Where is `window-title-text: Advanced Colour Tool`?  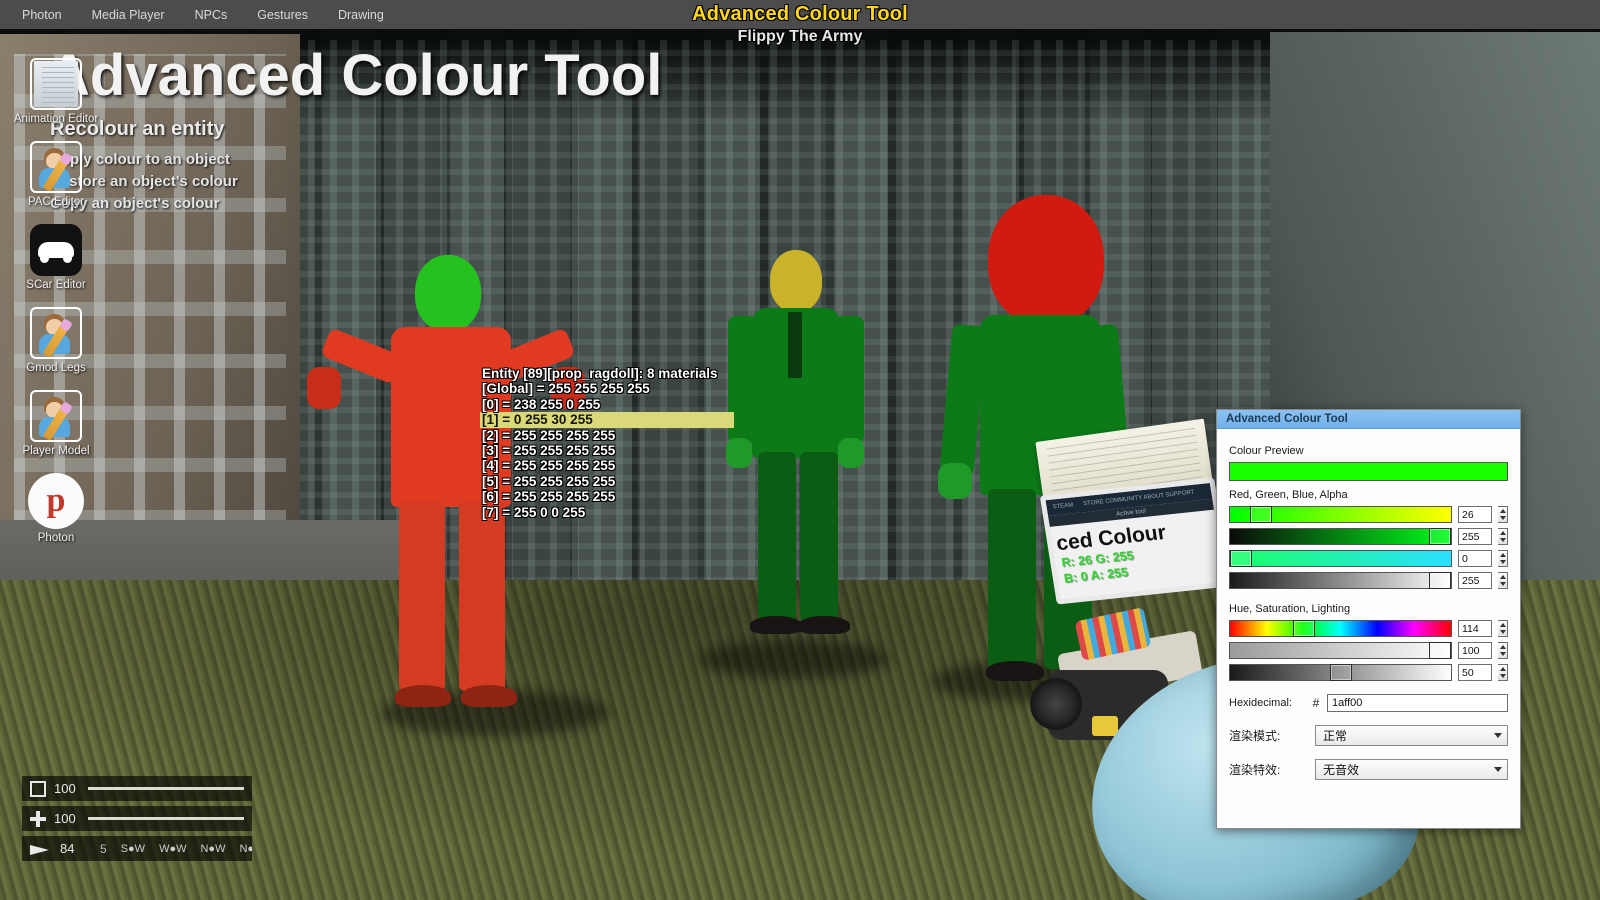 window-title-text: Advanced Colour Tool is located at coordinates (1287, 419).